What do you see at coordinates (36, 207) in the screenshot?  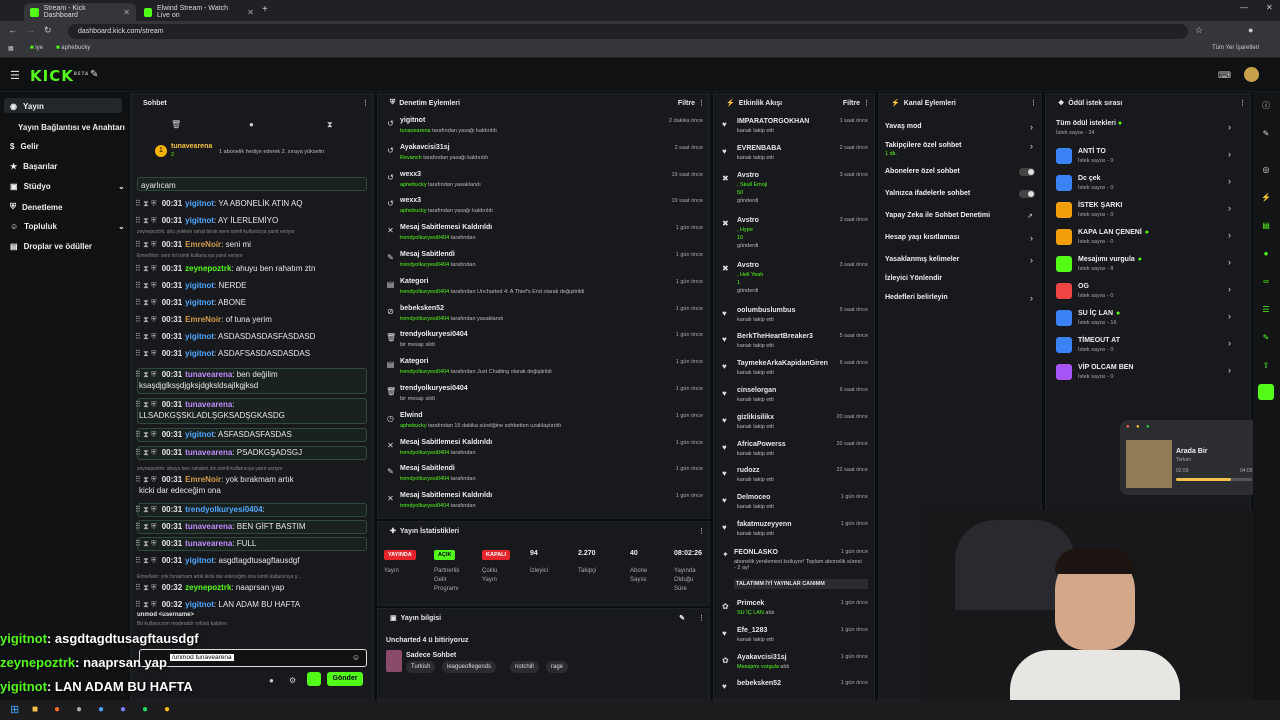 I see `sidebar-item-denetleme: ⛨ Denetleme` at bounding box center [36, 207].